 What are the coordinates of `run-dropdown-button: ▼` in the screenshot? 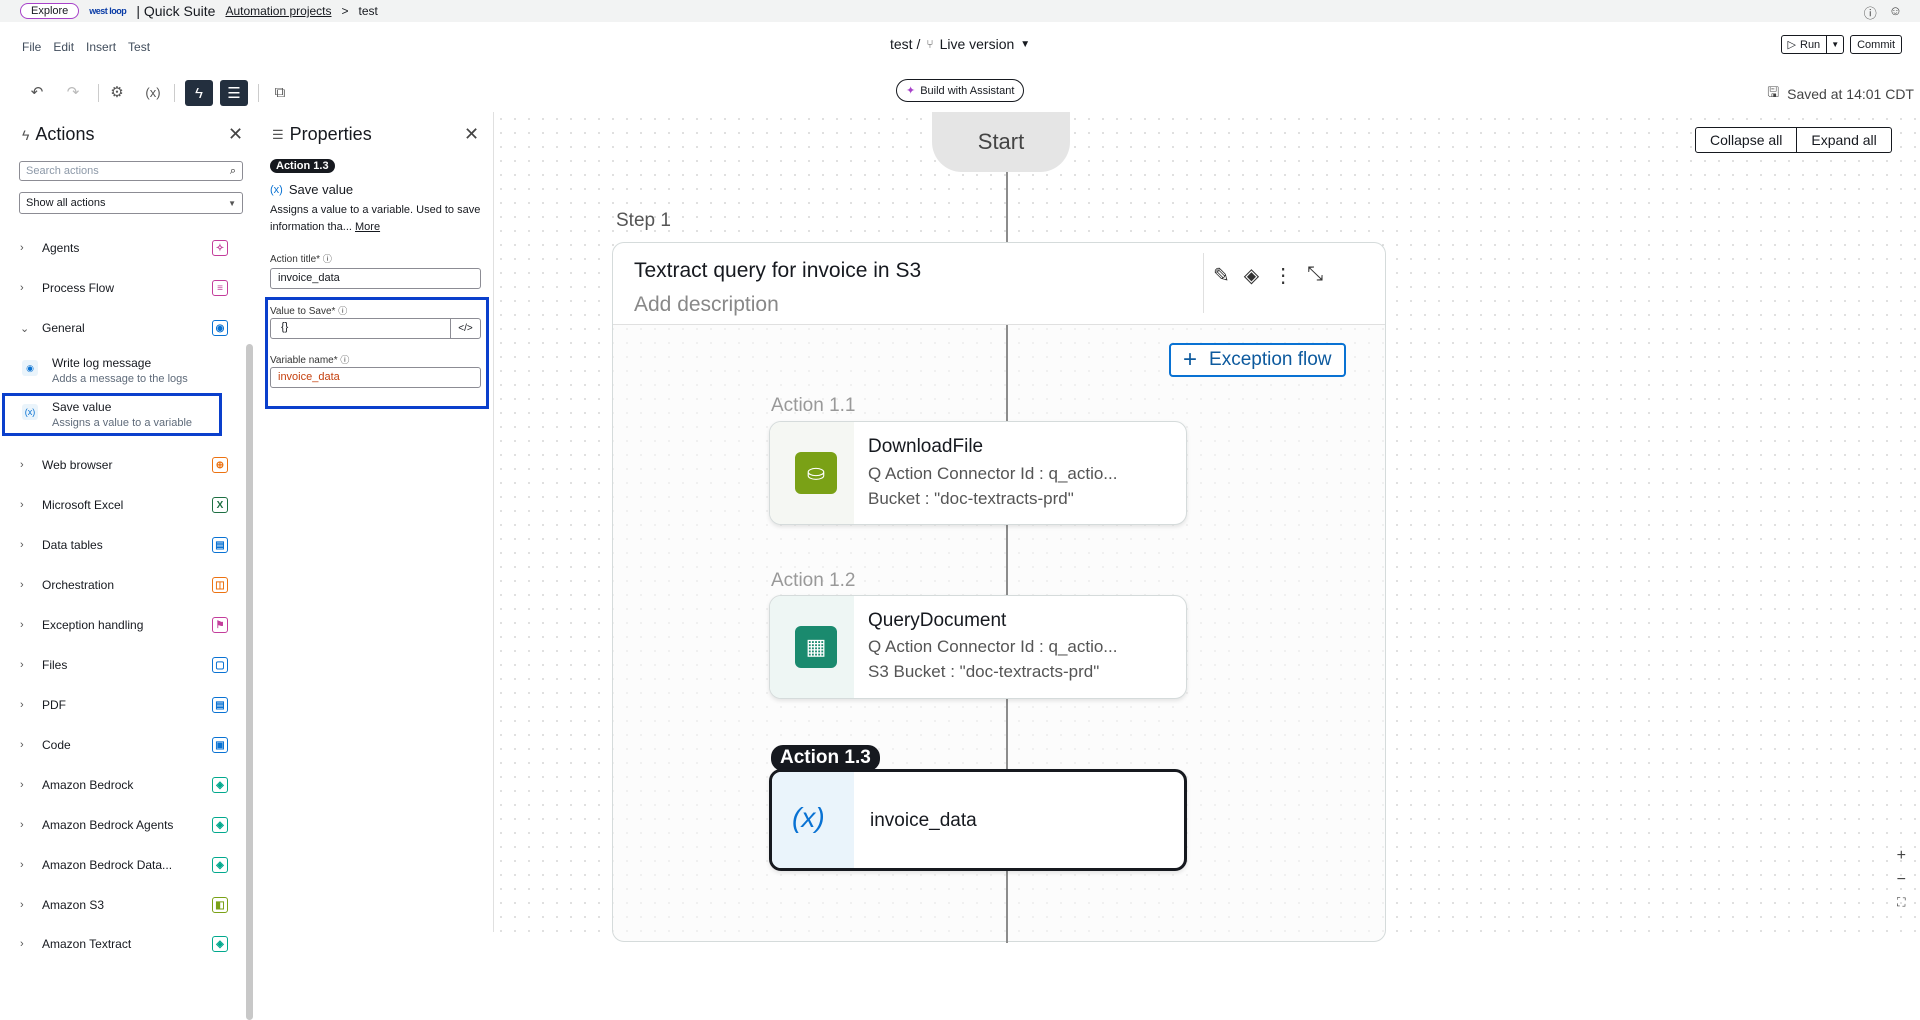 It's located at (1836, 44).